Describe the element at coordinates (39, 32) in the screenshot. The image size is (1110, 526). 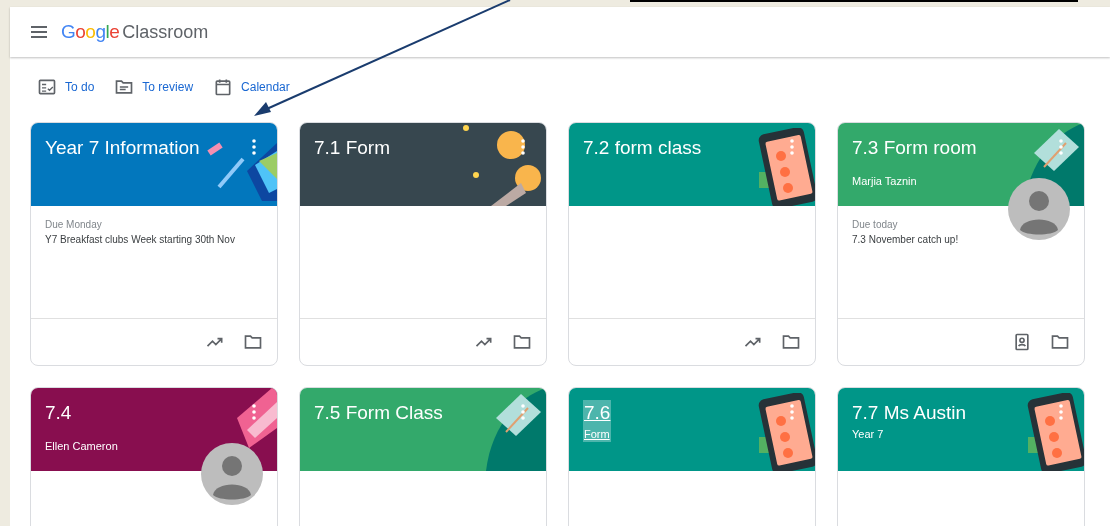
I see `menu-icon` at that location.